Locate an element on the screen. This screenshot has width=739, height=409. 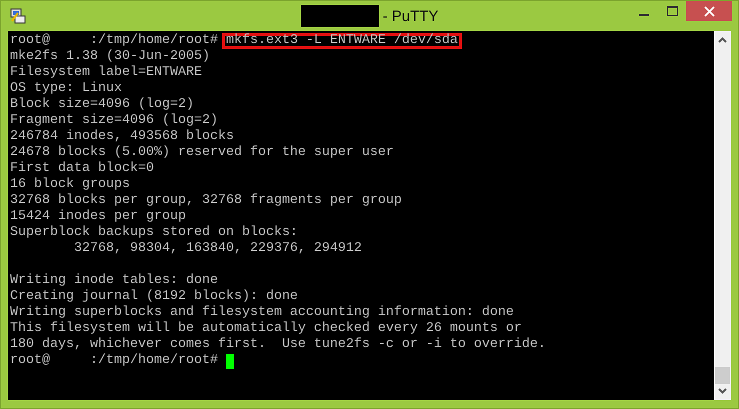
output-line: Writing inode tables: done is located at coordinates (114, 281).